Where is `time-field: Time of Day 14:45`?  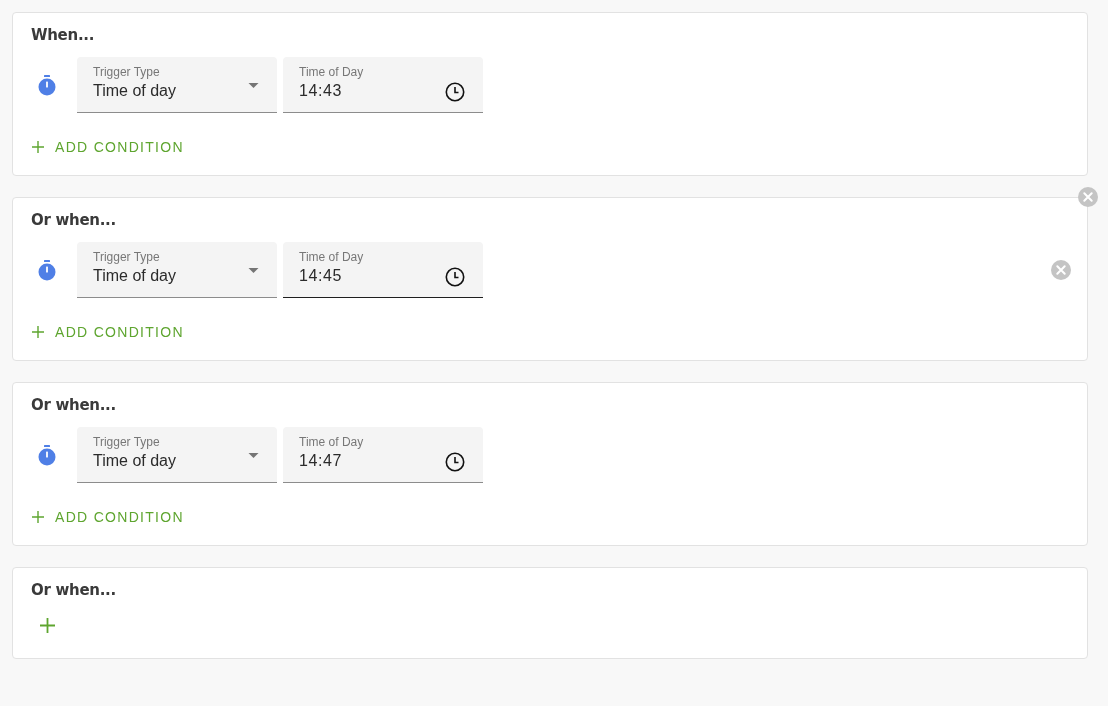 time-field: Time of Day 14:45 is located at coordinates (383, 270).